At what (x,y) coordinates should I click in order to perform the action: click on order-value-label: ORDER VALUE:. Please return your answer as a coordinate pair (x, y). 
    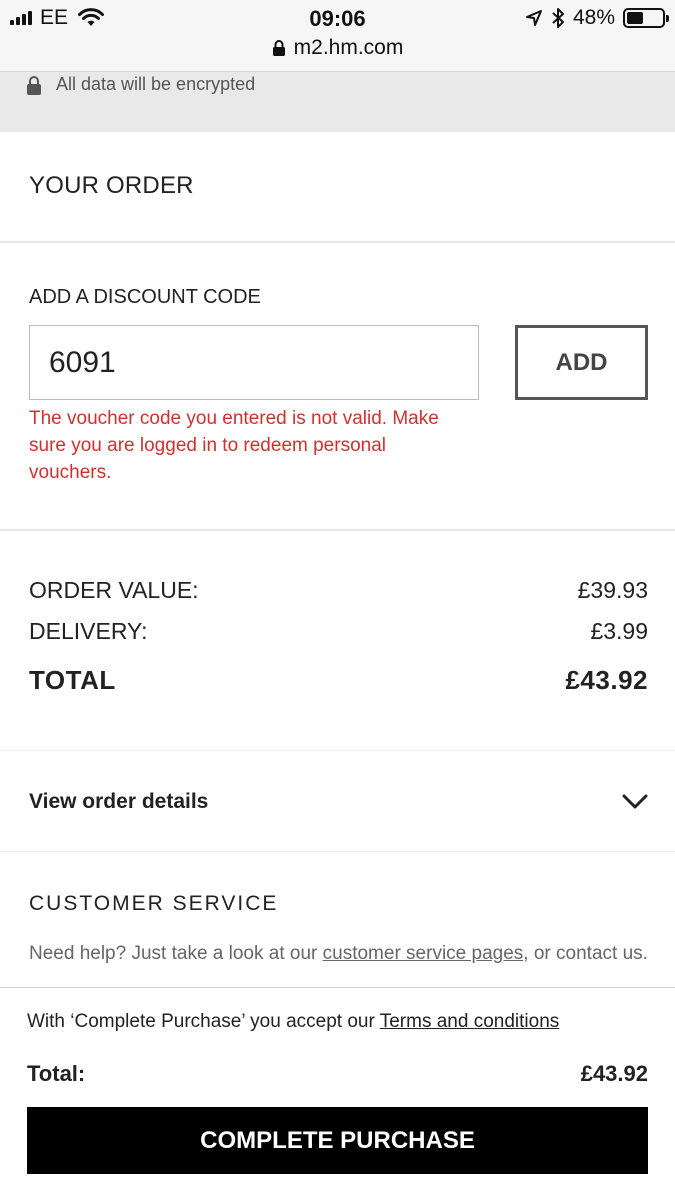
    Looking at the image, I should click on (114, 590).